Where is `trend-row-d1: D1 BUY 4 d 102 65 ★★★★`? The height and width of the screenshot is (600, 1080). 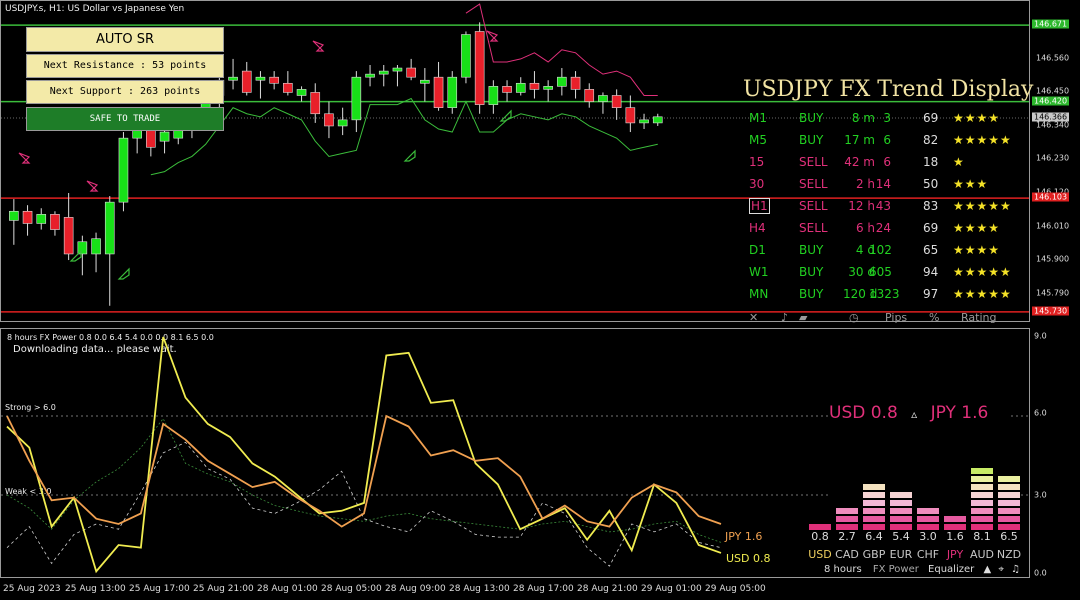 trend-row-d1: D1 BUY 4 d 102 65 ★★★★ is located at coordinates (886, 253).